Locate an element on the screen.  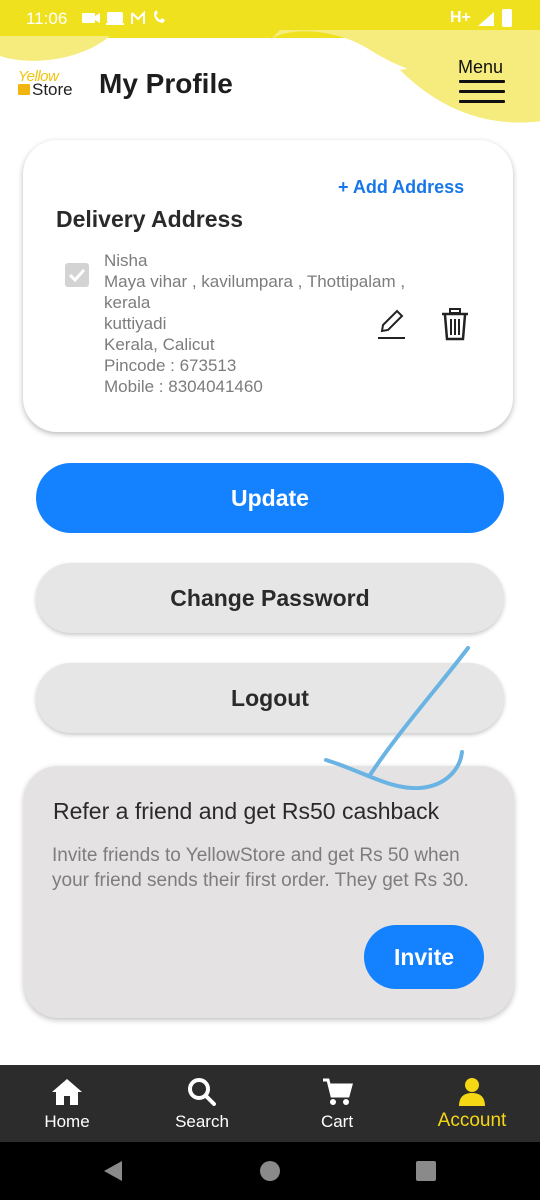
hamburger-icon is located at coordinates (482, 81).